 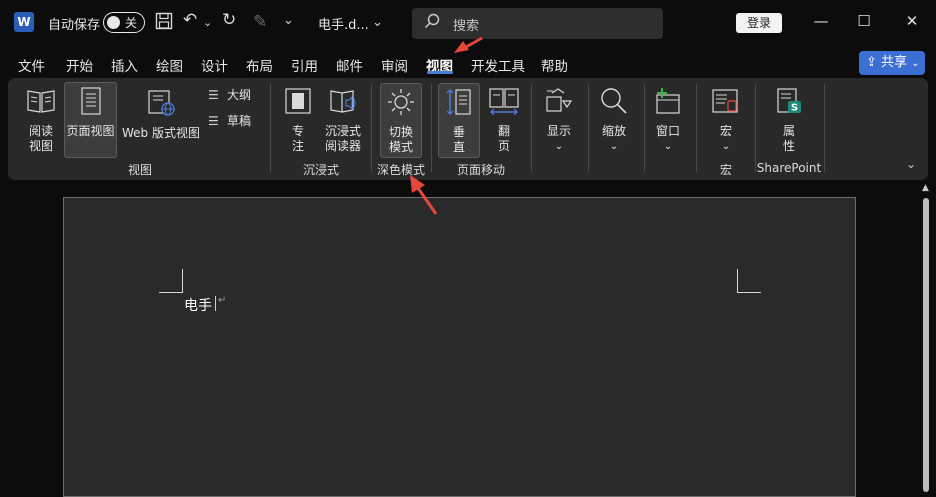 I want to click on title-bar: W 自动保存 关 ↶ ⌄ ↻ ✎ ⌄ 电手.d... ⌄ 搜索 登录 — ☐ ✕, so click(x=468, y=23).